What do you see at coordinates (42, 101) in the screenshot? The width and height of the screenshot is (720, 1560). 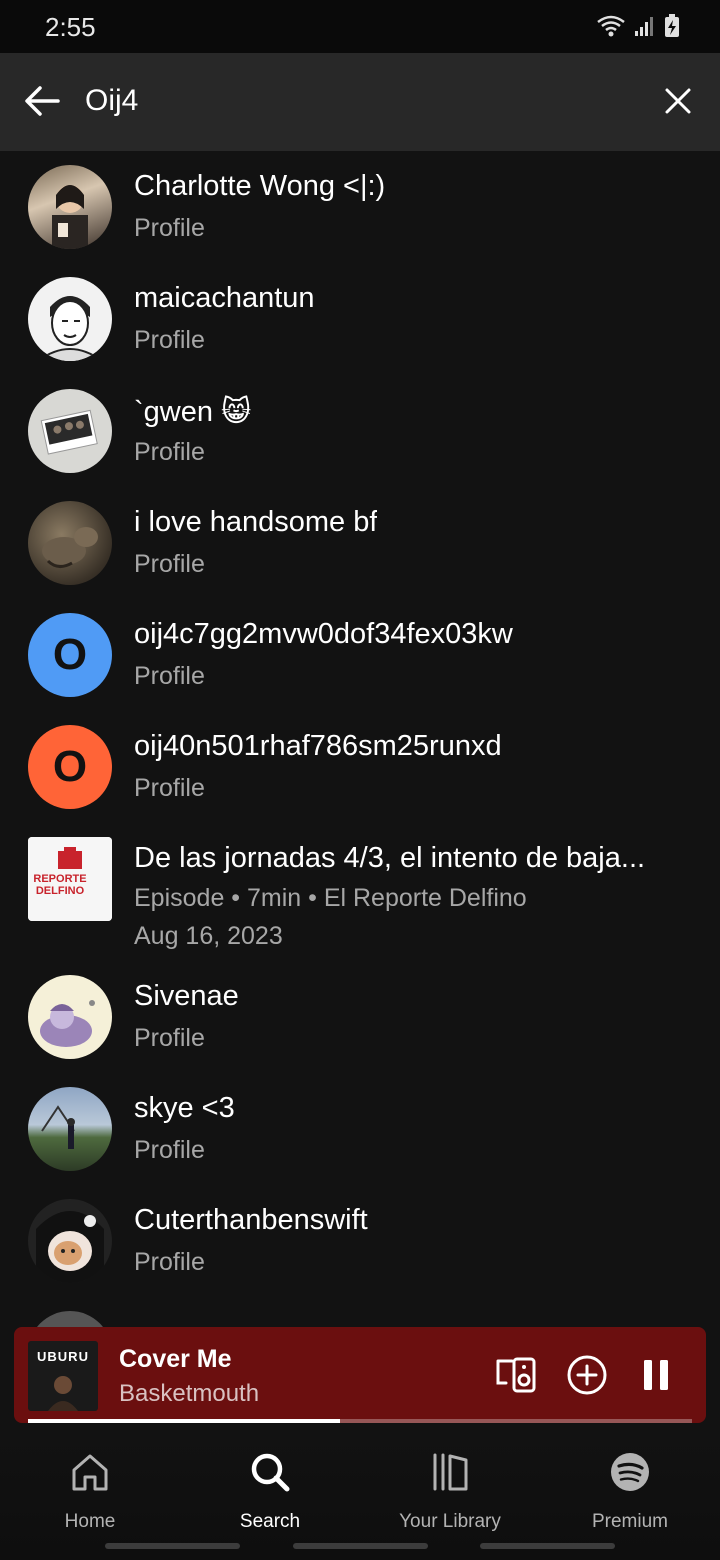 I see `back-arrow-icon` at bounding box center [42, 101].